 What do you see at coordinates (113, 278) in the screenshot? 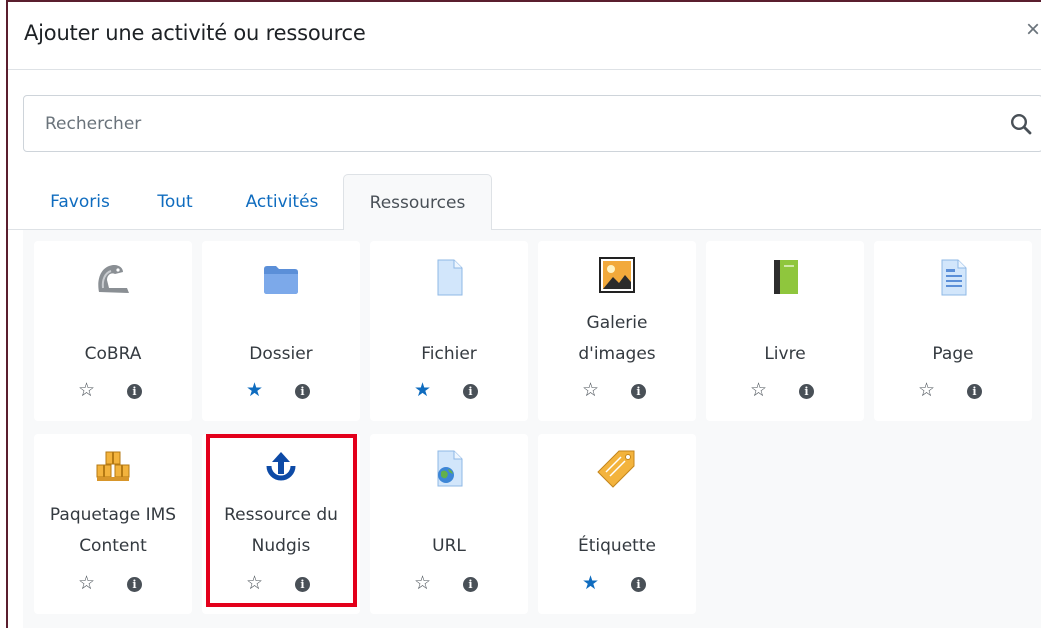
I see `cobra-icon` at bounding box center [113, 278].